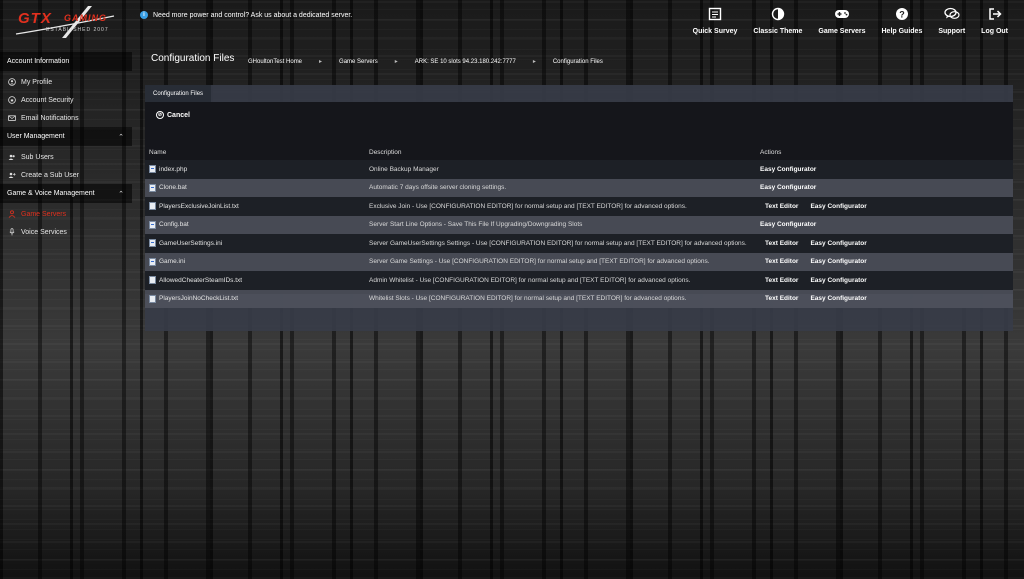  I want to click on logout-icon, so click(995, 14).